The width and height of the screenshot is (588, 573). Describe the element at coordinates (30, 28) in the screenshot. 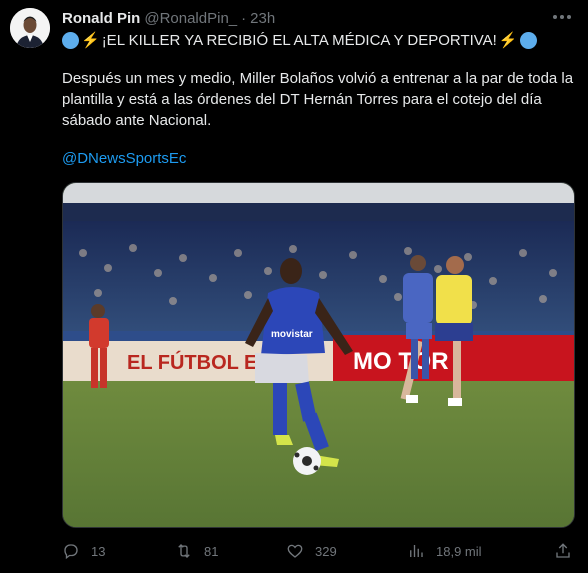

I see `avatar` at that location.